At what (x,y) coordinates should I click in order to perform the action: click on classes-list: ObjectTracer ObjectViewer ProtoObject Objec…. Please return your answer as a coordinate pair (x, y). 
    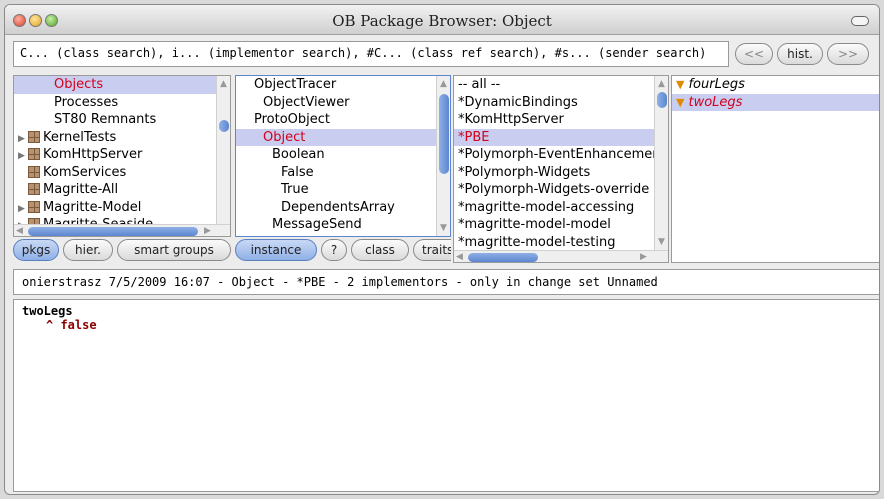
    Looking at the image, I should click on (343, 155).